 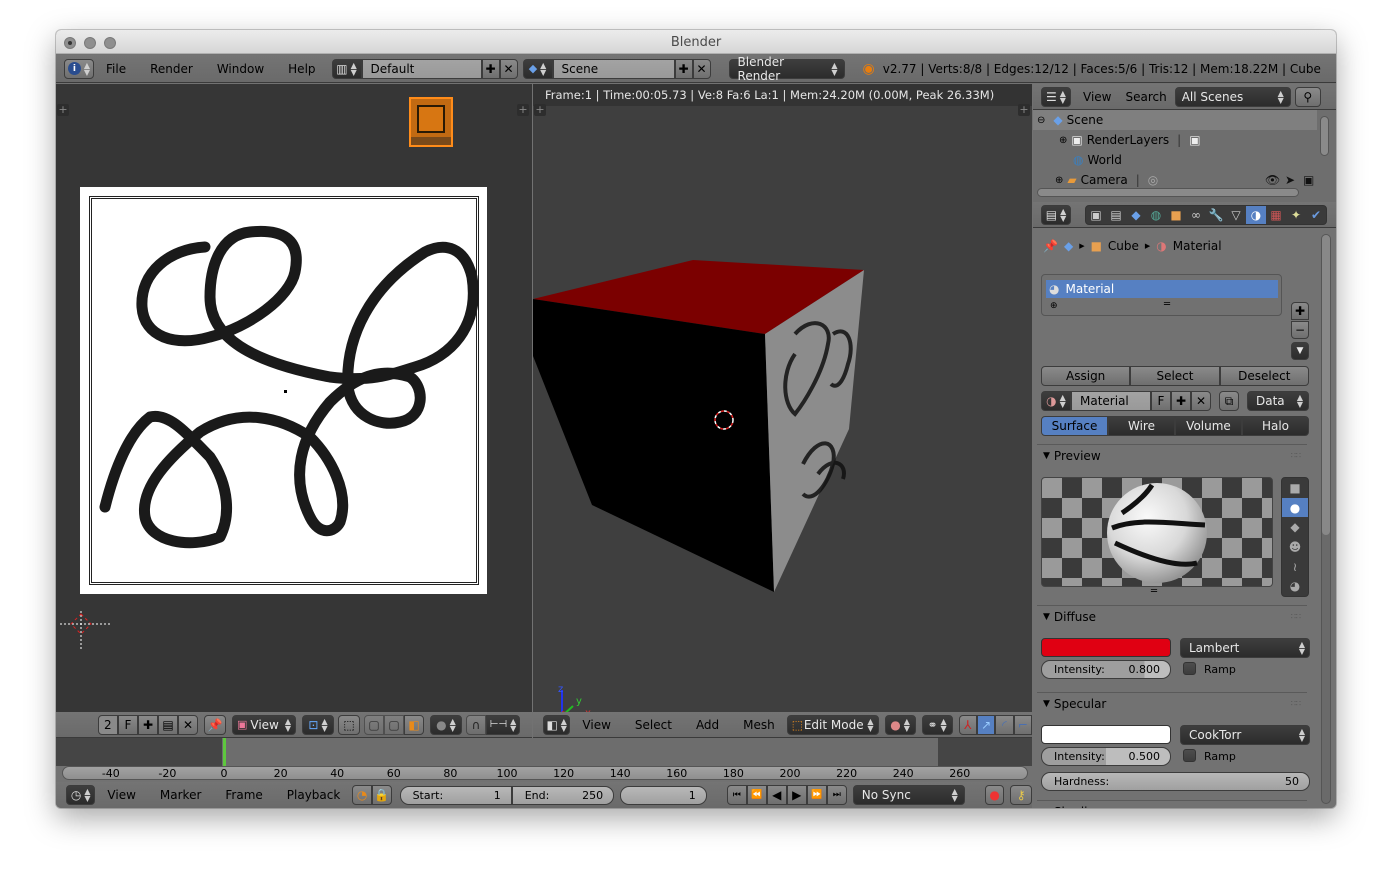 I want to click on preview-range-button: ◔, so click(x=362, y=795).